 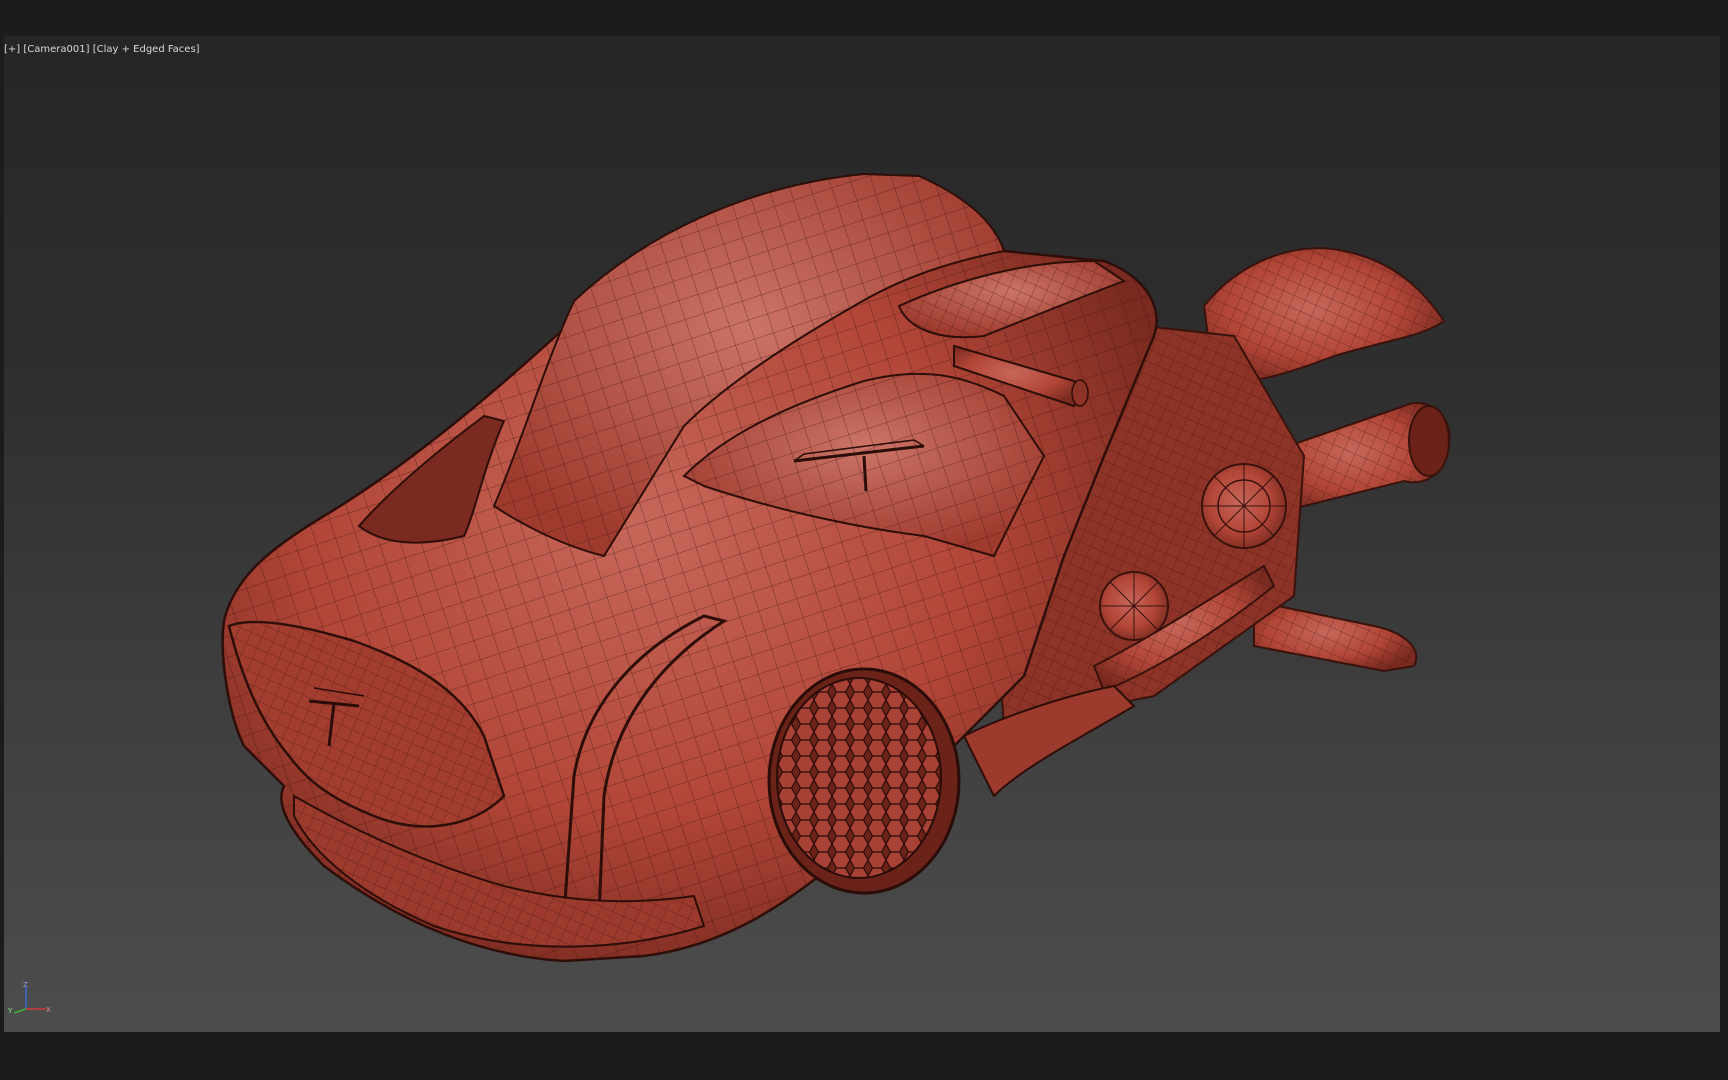 What do you see at coordinates (10, 1011) in the screenshot?
I see `gizmo-y-label: Y` at bounding box center [10, 1011].